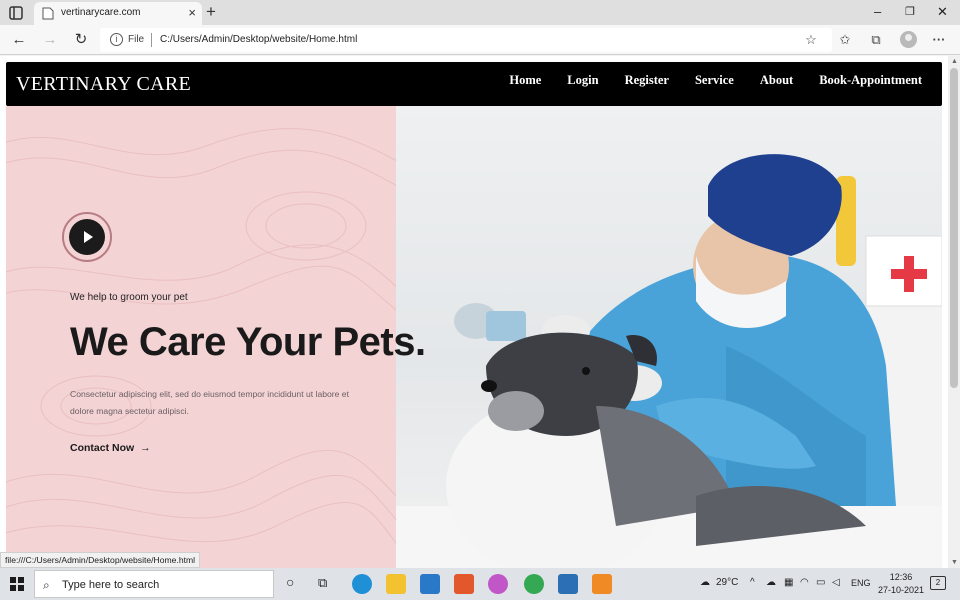 The height and width of the screenshot is (600, 960). Describe the element at coordinates (788, 582) in the screenshot. I see `network-icon: ▦` at that location.